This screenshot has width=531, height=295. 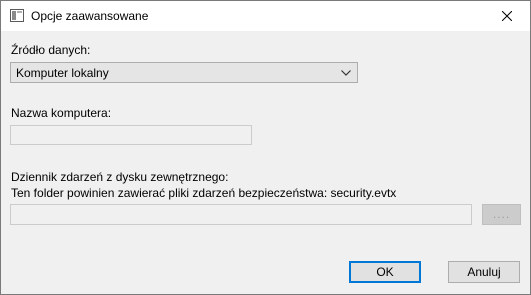 What do you see at coordinates (62, 73) in the screenshot?
I see `data-source-selected-value: Komputer lokalny` at bounding box center [62, 73].